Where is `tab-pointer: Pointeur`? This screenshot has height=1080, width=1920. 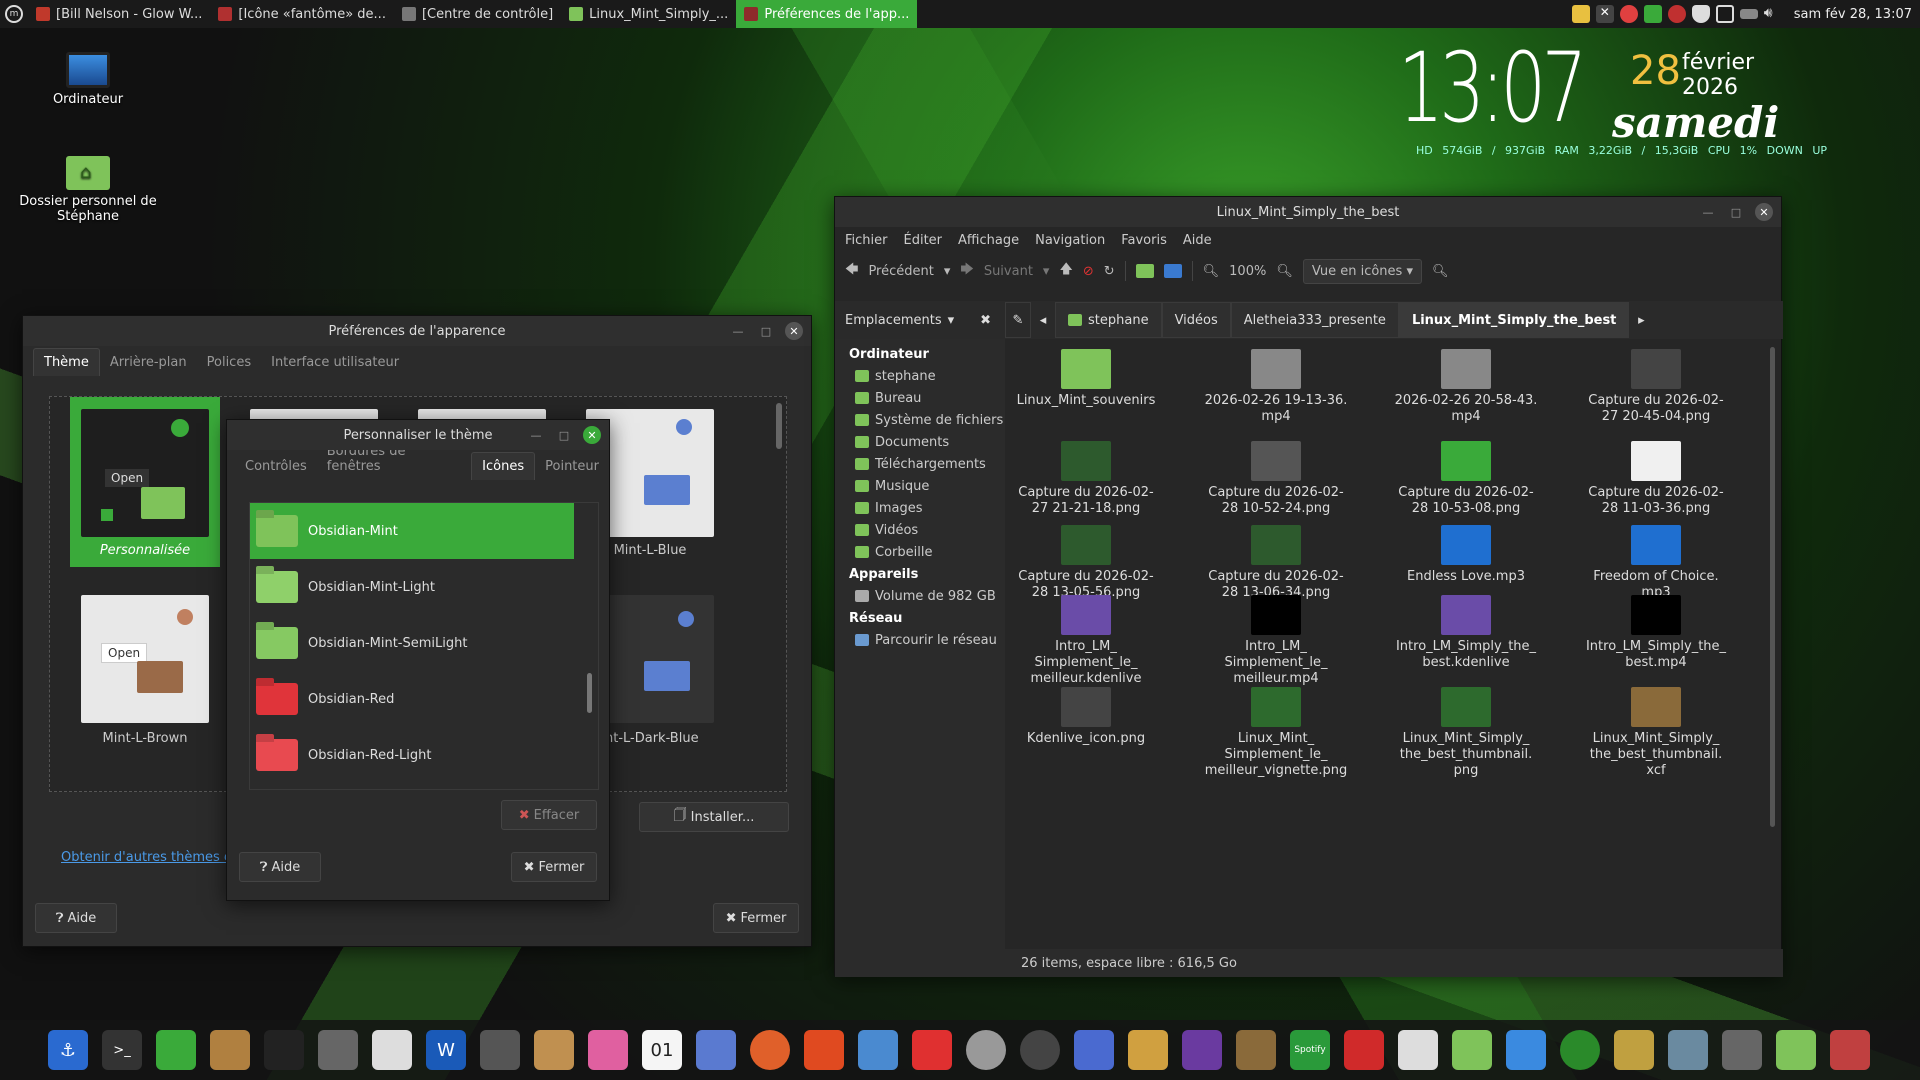
tab-pointer: Pointeur is located at coordinates (572, 466).